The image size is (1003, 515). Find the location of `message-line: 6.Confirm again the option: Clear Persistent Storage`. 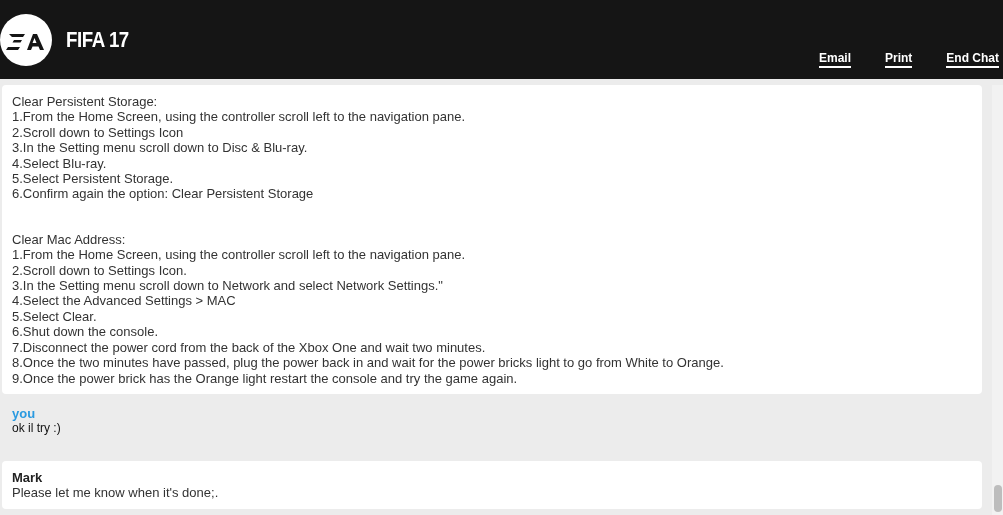

message-line: 6.Confirm again the option: Clear Persistent Storage is located at coordinates (163, 194).